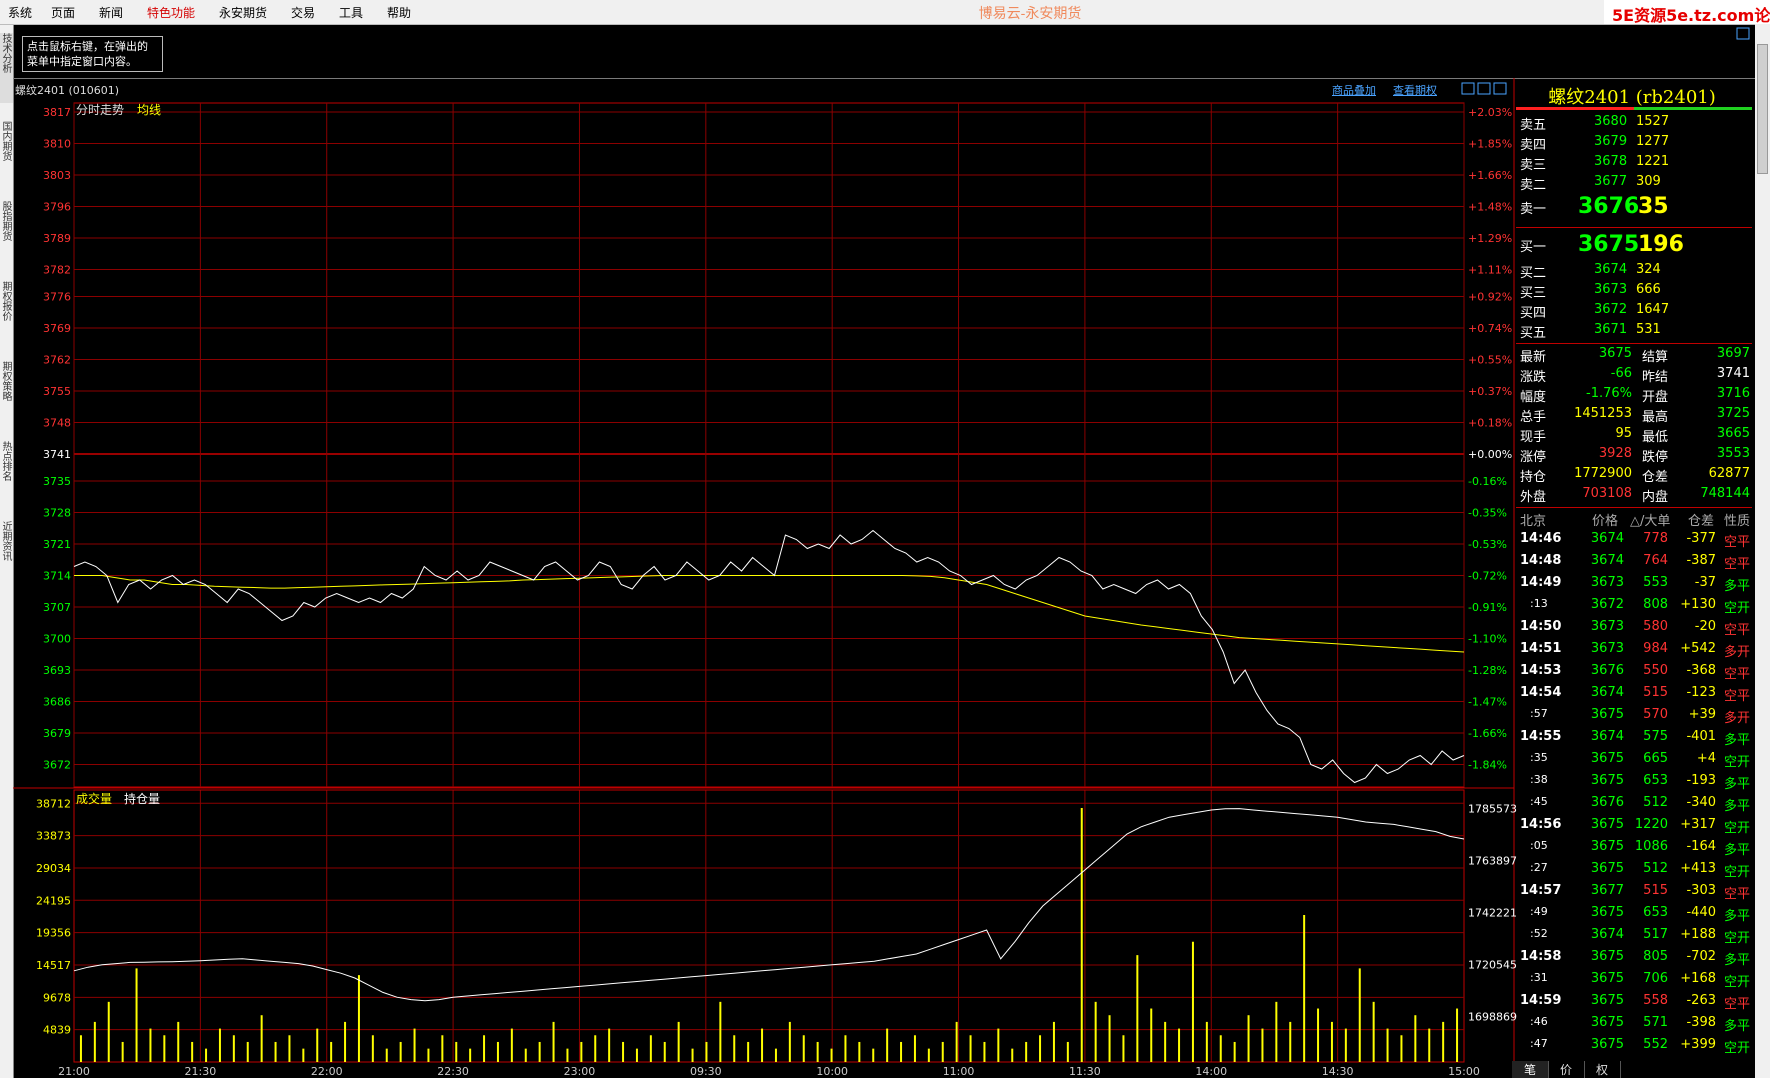 The height and width of the screenshot is (1078, 1770). I want to click on ask-row: 卖一 3676 35, so click(1636, 206).